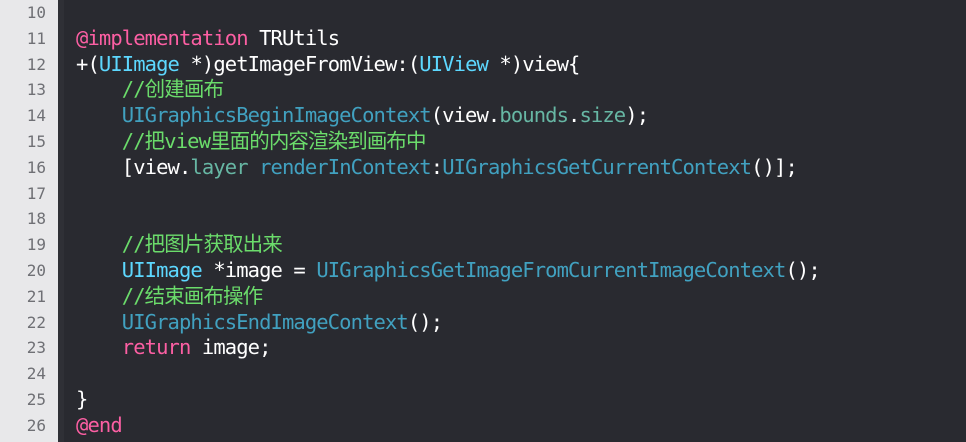 This screenshot has height=442, width=966. I want to click on code-text: return image;, so click(174, 348).